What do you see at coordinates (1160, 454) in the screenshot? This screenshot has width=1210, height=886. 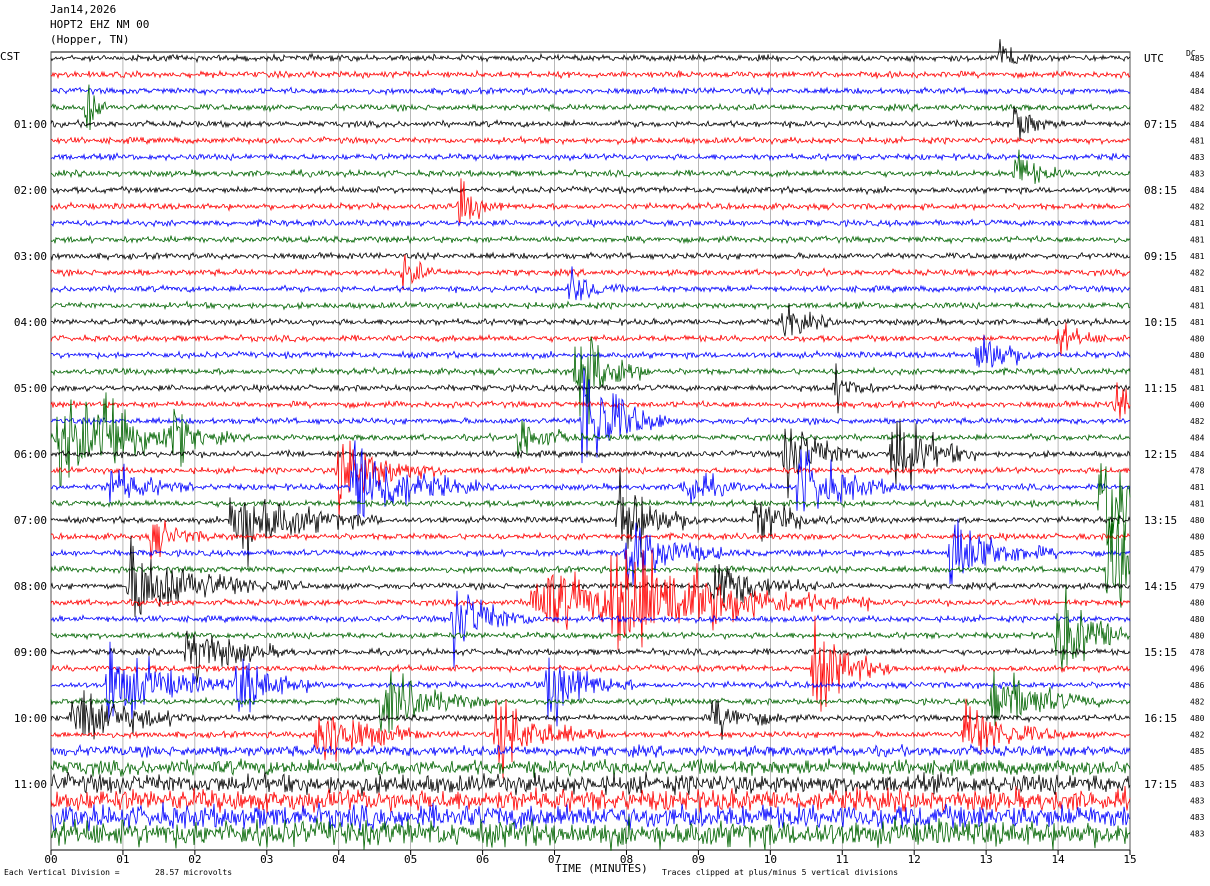 I see `right-time-label: 12:15` at bounding box center [1160, 454].